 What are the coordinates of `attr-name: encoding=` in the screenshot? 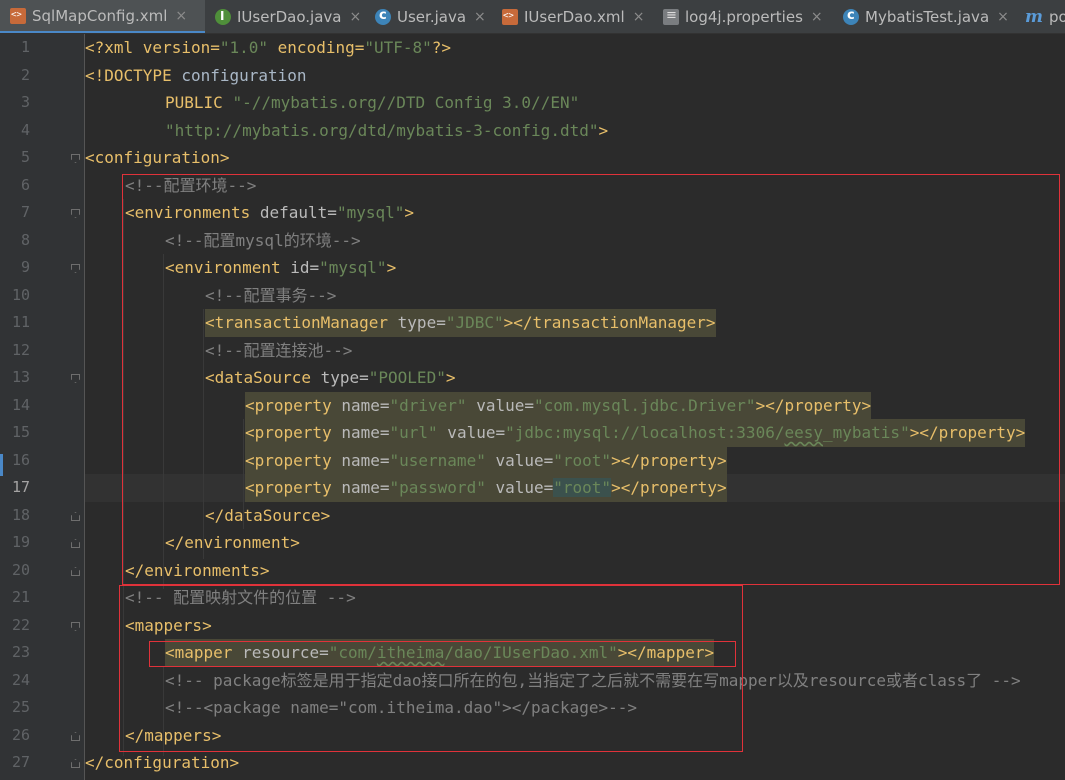 It's located at (316, 47).